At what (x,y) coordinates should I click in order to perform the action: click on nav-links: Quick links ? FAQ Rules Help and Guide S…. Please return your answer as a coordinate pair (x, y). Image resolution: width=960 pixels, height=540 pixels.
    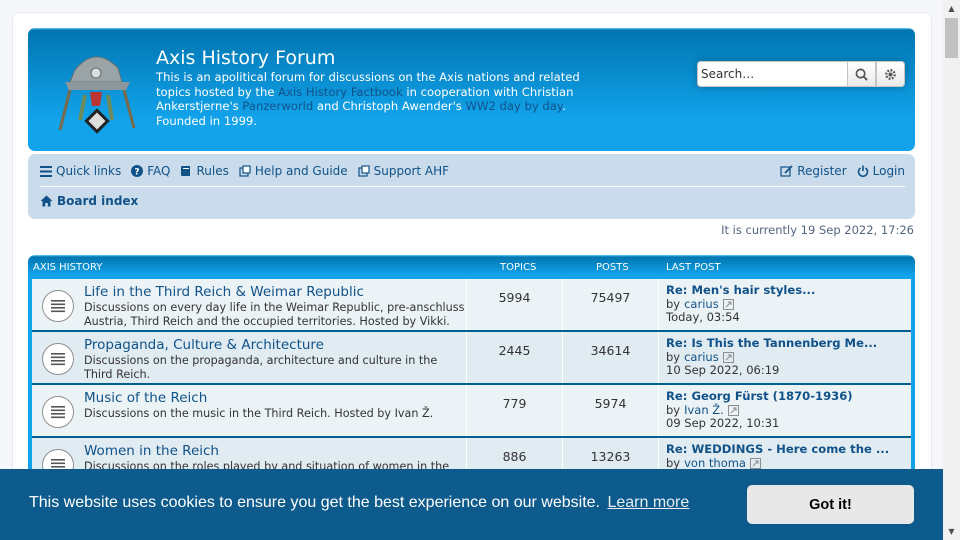
    Looking at the image, I should click on (244, 171).